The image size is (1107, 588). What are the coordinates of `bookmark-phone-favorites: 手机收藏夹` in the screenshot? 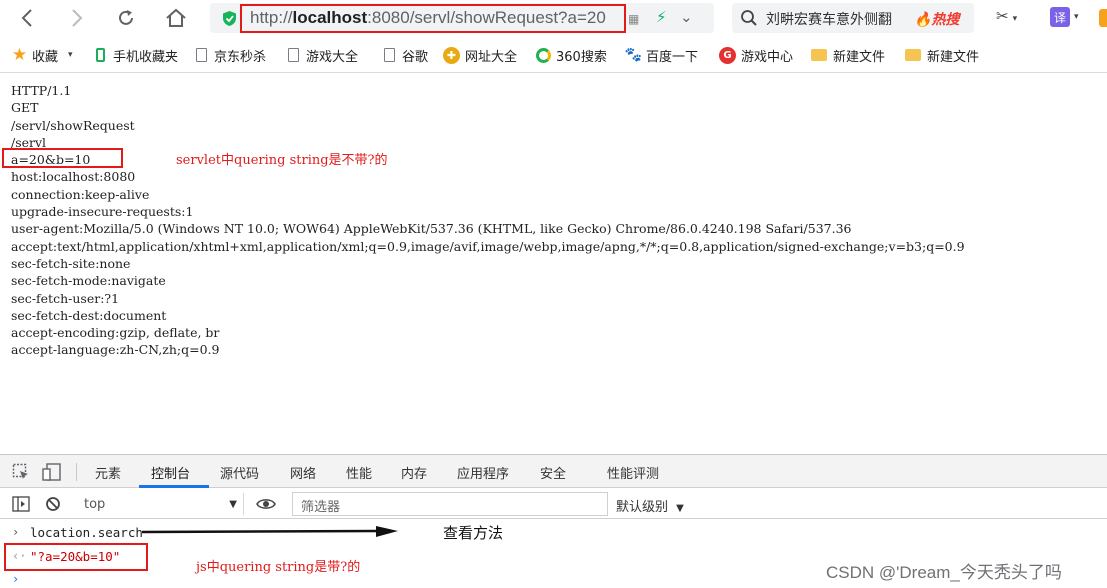 It's located at (135, 55).